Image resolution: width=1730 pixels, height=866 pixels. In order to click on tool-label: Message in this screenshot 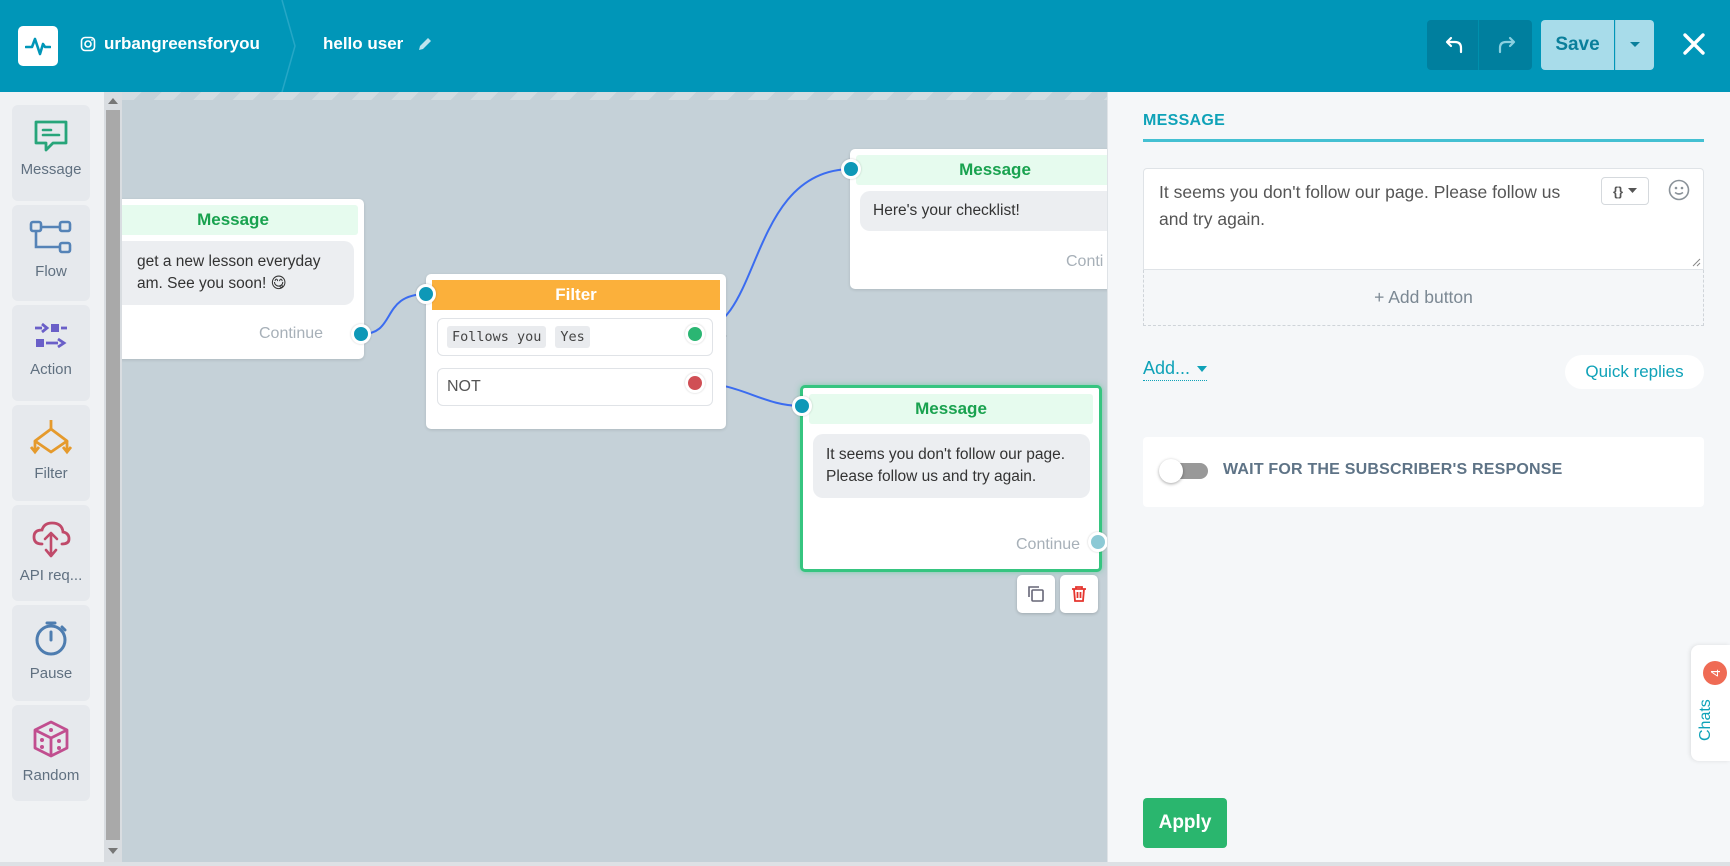, I will do `click(51, 169)`.